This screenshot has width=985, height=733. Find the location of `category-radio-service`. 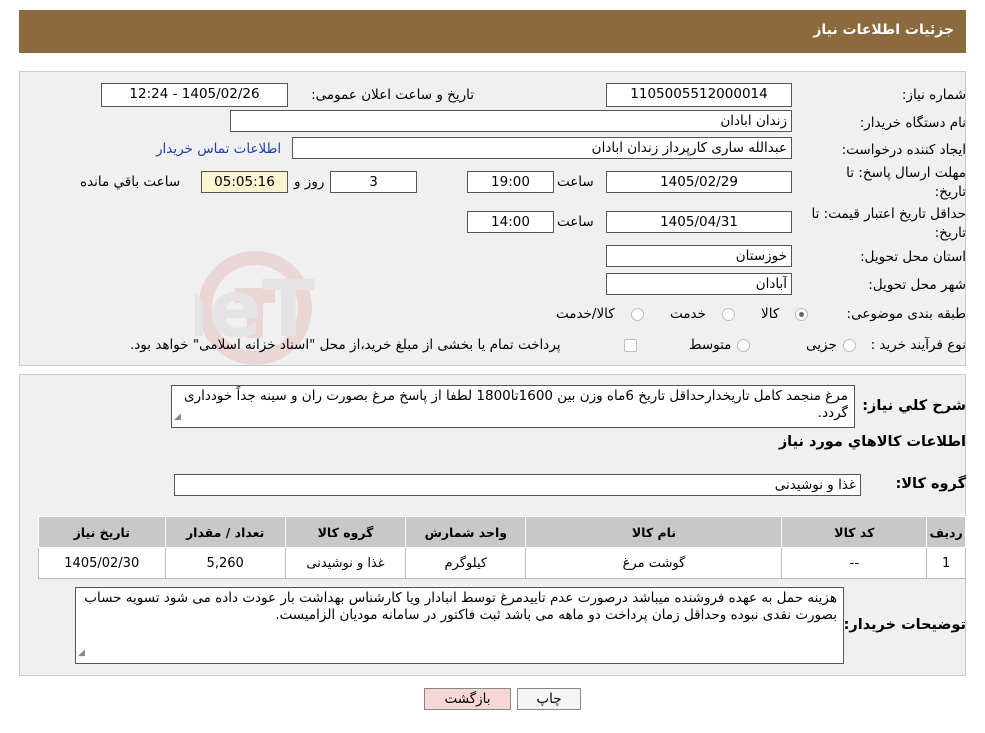

category-radio-service is located at coordinates (728, 314).